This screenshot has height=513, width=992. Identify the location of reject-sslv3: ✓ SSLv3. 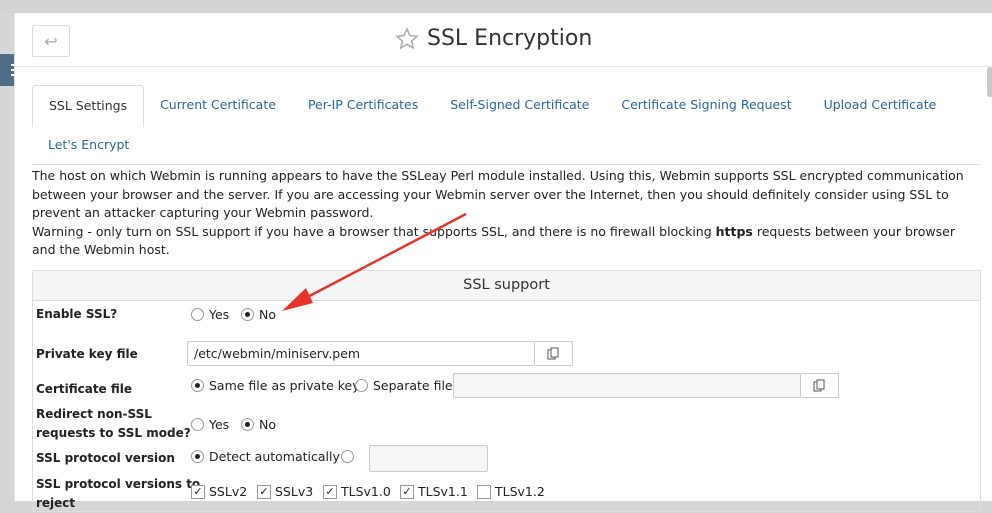
(285, 492).